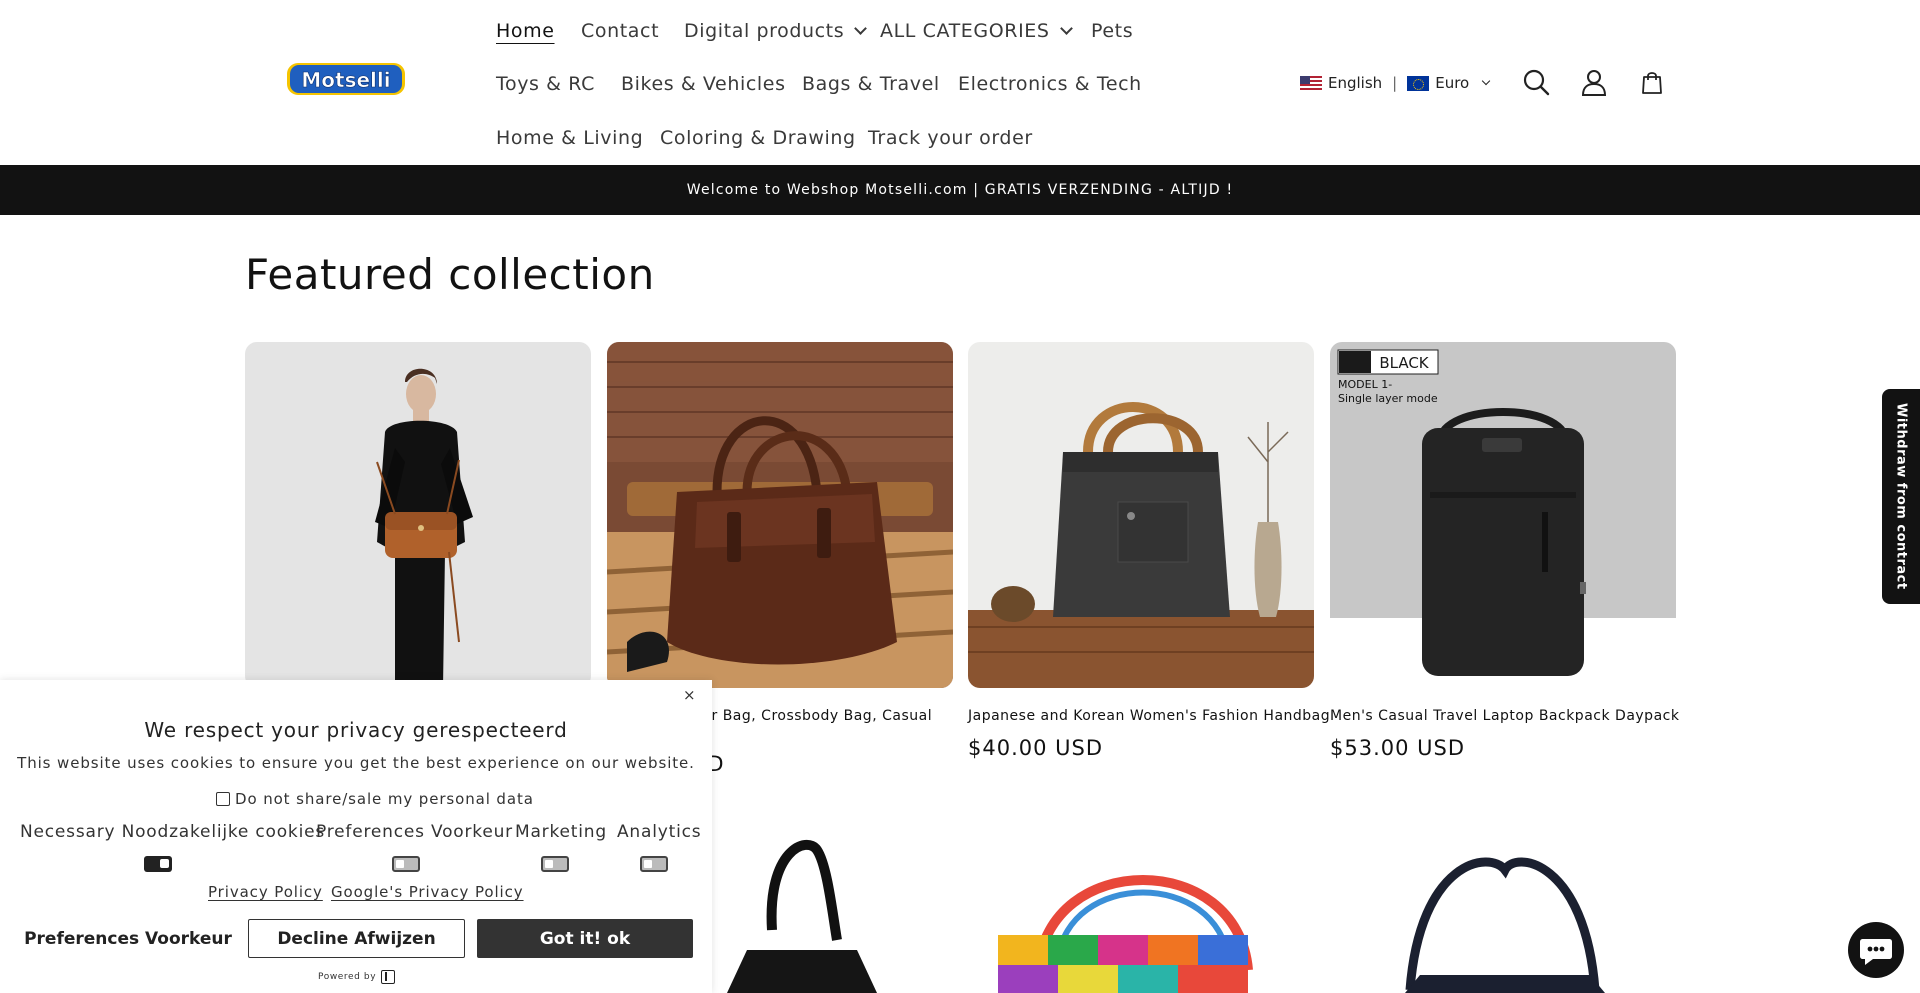 The width and height of the screenshot is (1920, 993). What do you see at coordinates (976, 31) in the screenshot?
I see `nav-all-categories: ALL CATEGORIES` at bounding box center [976, 31].